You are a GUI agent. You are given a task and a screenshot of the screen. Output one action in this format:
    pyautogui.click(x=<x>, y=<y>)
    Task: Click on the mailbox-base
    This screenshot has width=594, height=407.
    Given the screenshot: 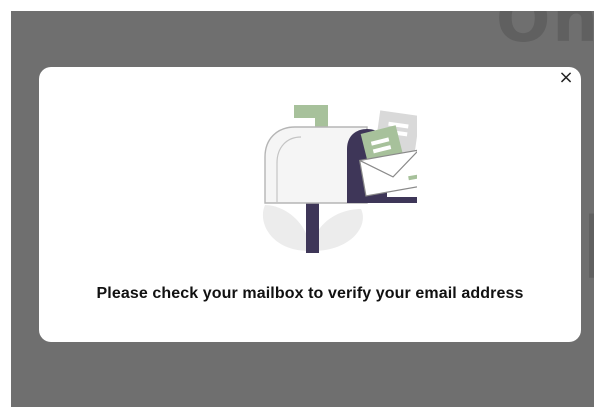 What is the action you would take?
    pyautogui.click(x=382, y=200)
    